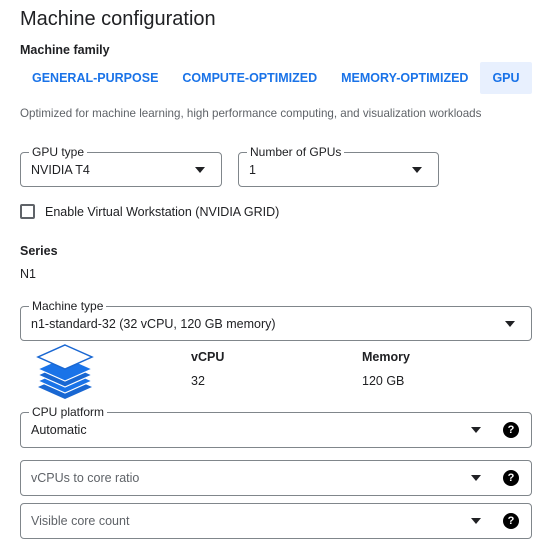 The width and height of the screenshot is (549, 556). What do you see at coordinates (208, 357) in the screenshot?
I see `vcpu-header: vCPU` at bounding box center [208, 357].